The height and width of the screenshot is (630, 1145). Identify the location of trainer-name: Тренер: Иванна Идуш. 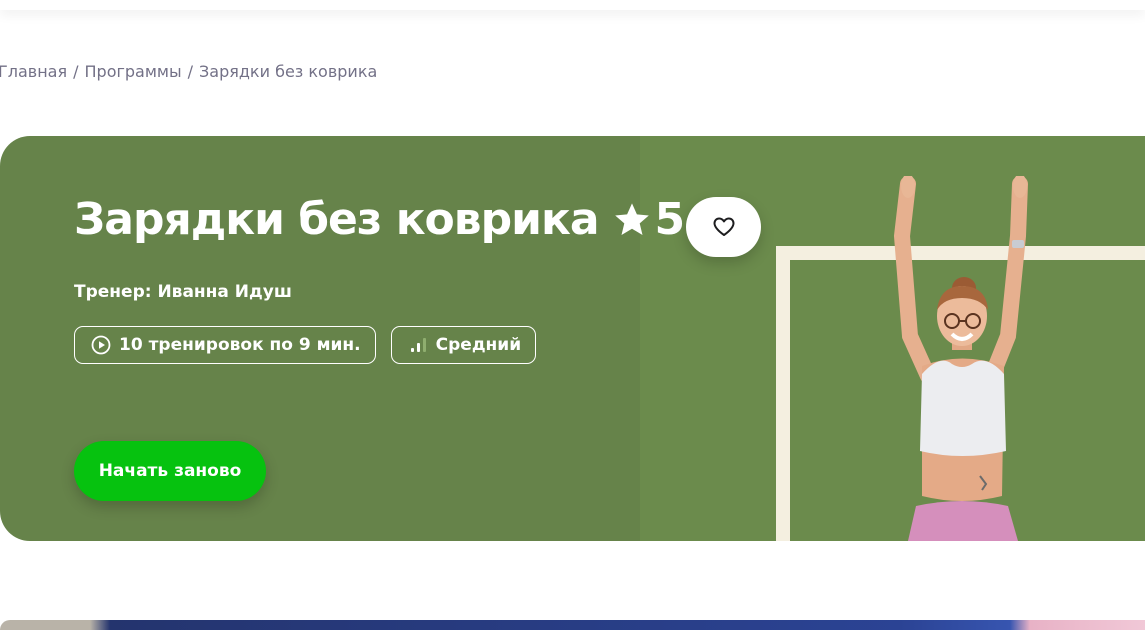
(183, 292).